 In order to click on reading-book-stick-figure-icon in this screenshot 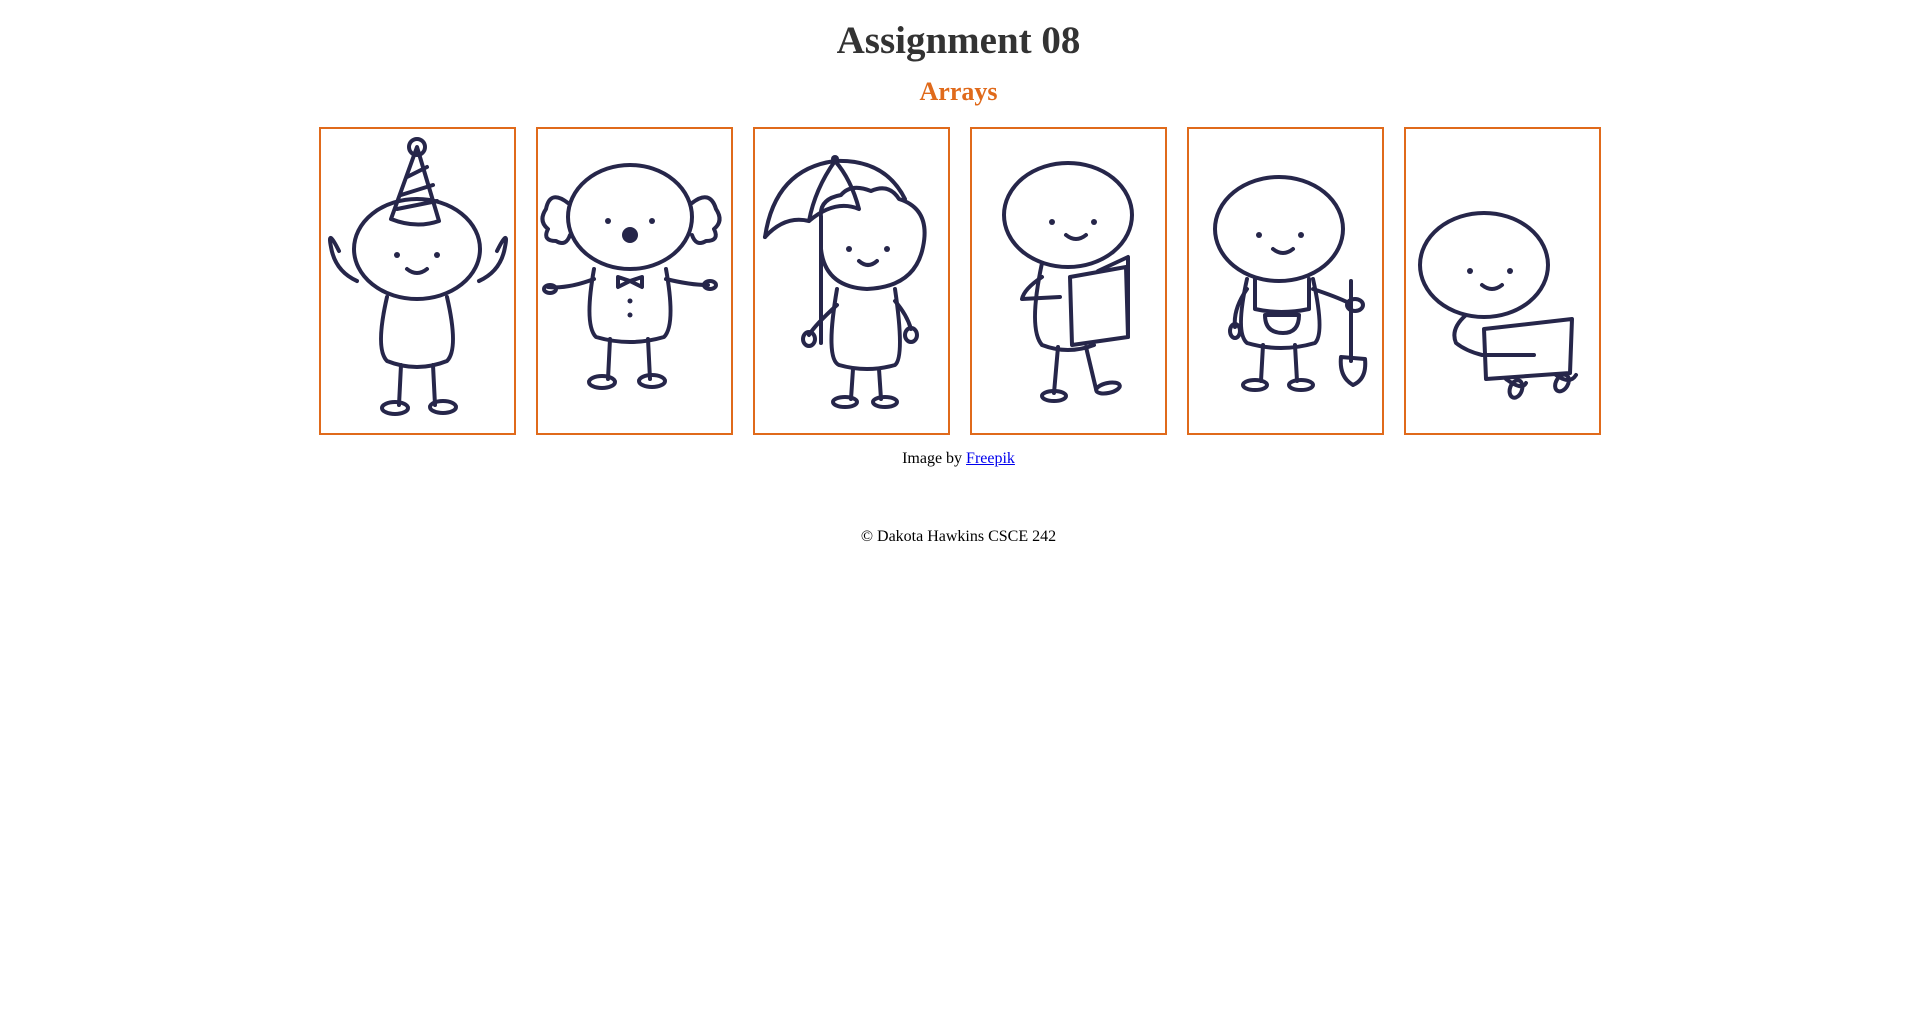, I will do `click(1068, 282)`.